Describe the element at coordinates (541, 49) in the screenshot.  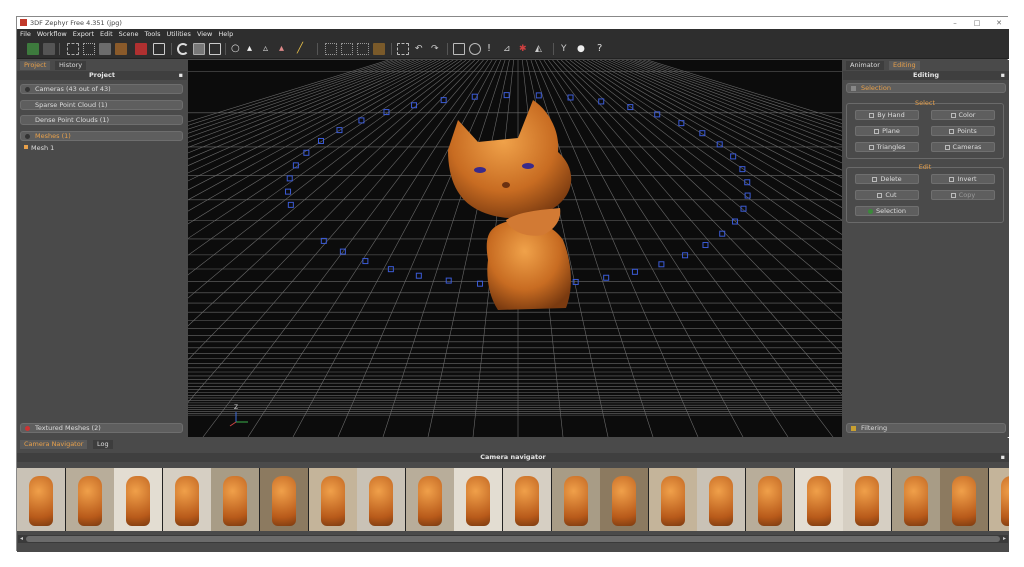
I see `section-icon: ◭` at that location.